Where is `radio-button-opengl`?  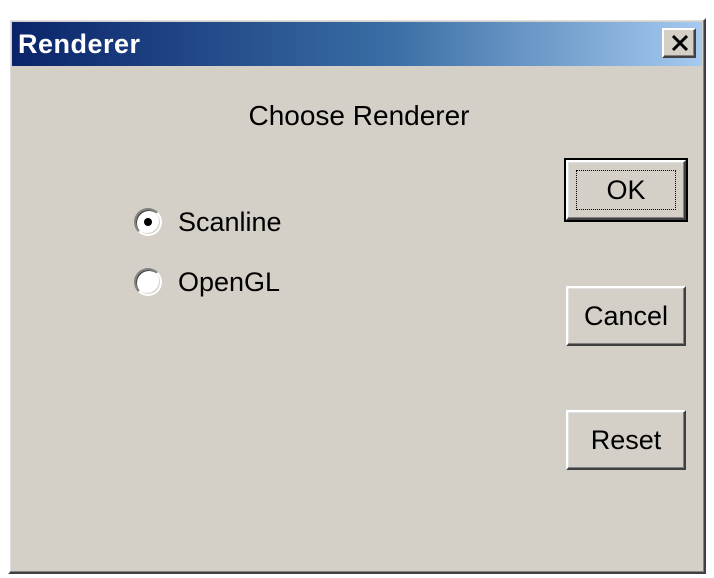 radio-button-opengl is located at coordinates (148, 282).